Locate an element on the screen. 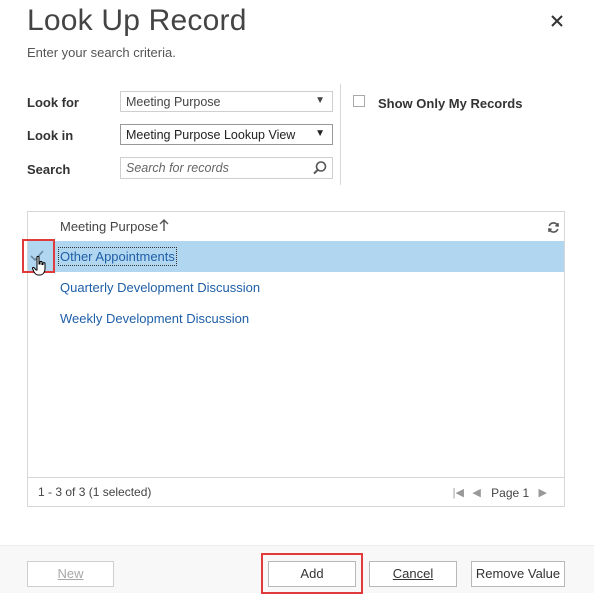 The image size is (594, 594). search-icon is located at coordinates (320, 169).